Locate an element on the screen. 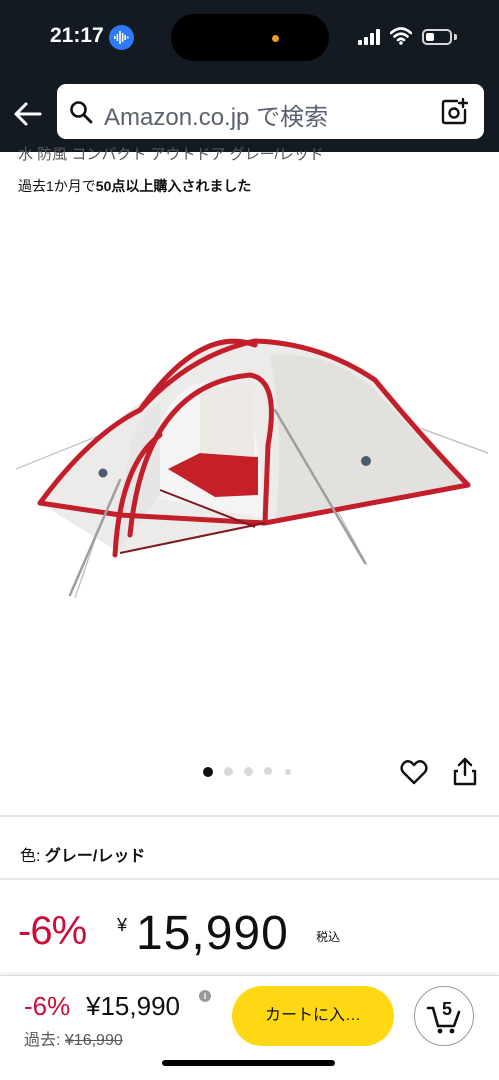 The width and height of the screenshot is (499, 1080). purchase-count-bold: 50点以上購入されました is located at coordinates (173, 186).